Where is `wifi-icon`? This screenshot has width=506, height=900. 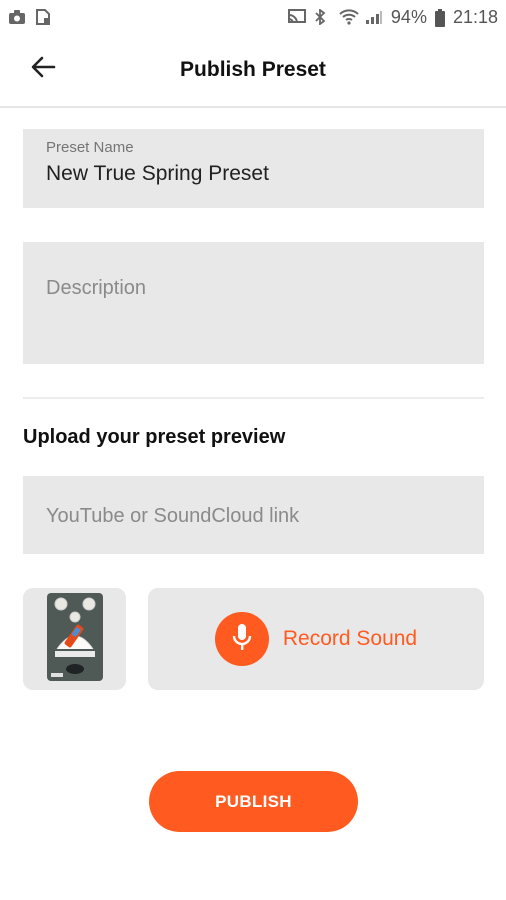 wifi-icon is located at coordinates (349, 17).